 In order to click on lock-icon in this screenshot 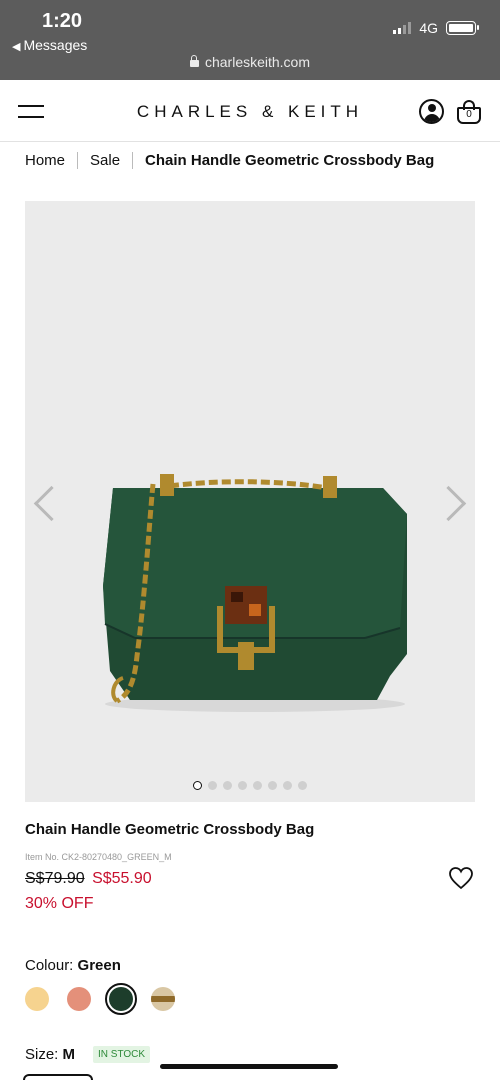, I will do `click(194, 61)`.